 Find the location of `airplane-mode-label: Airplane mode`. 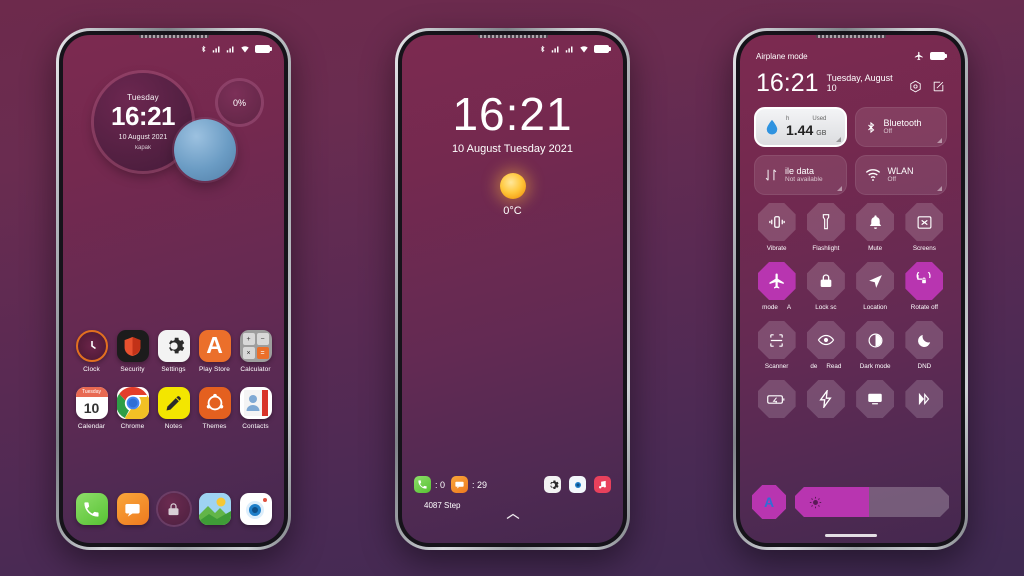

airplane-mode-label: Airplane mode is located at coordinates (782, 56).